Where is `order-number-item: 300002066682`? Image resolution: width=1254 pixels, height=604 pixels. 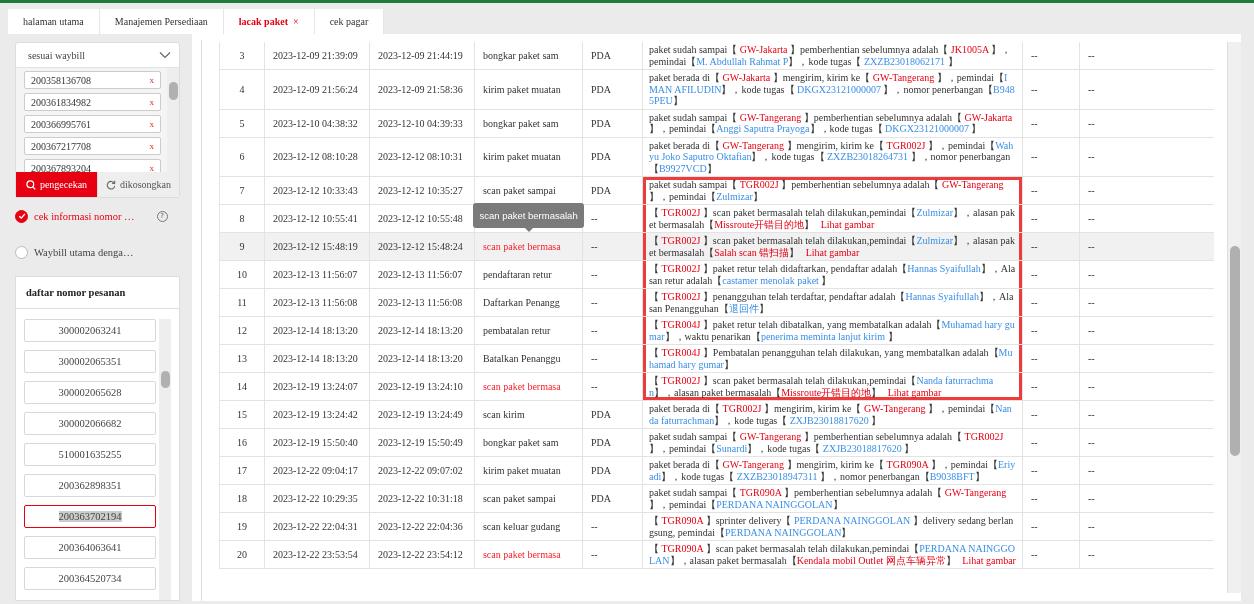
order-number-item: 300002066682 is located at coordinates (90, 423).